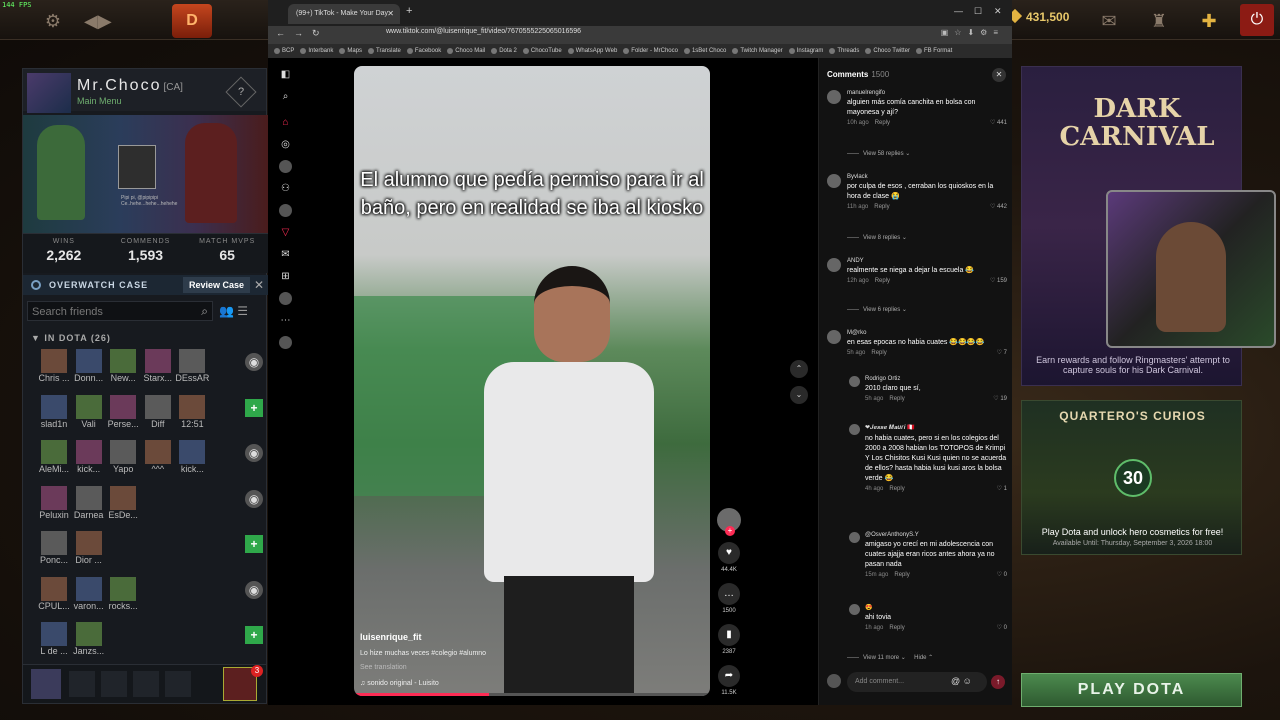 Image resolution: width=1280 pixels, height=720 pixels. Describe the element at coordinates (1209, 21) in the screenshot. I see `plus-subscription-icon: ✚` at that location.